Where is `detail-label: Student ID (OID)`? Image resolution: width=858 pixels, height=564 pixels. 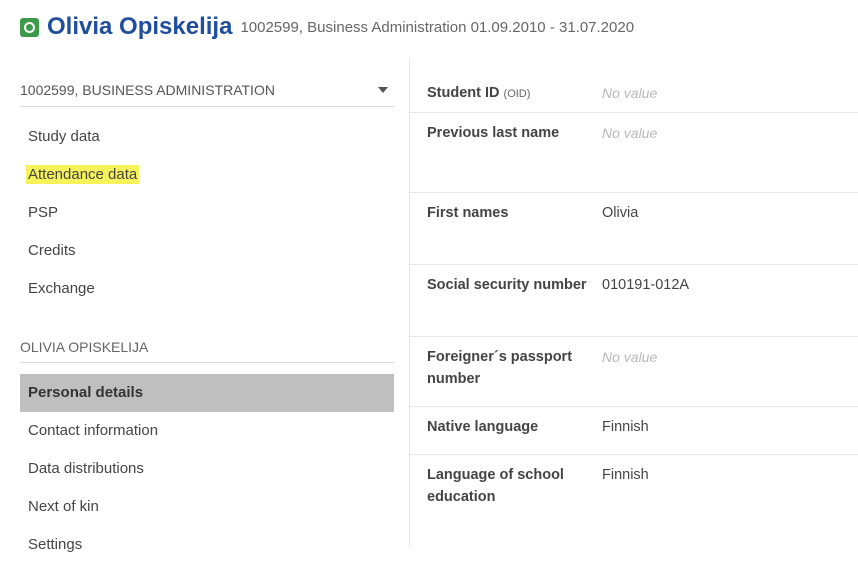
detail-label: Student ID (OID) is located at coordinates (507, 93).